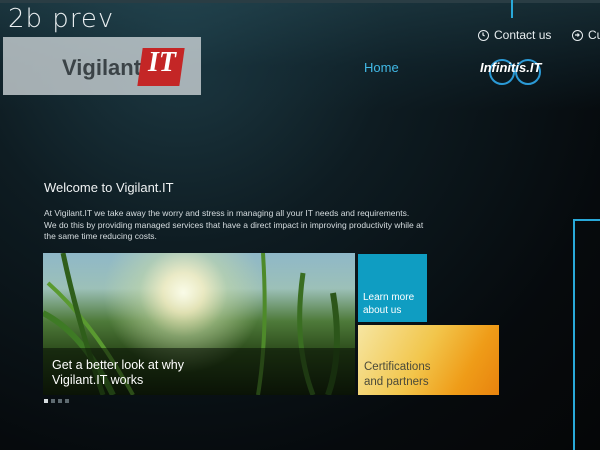 Image resolution: width=600 pixels, height=450 pixels. Describe the element at coordinates (577, 35) in the screenshot. I see `arrow-circle-icon` at that location.